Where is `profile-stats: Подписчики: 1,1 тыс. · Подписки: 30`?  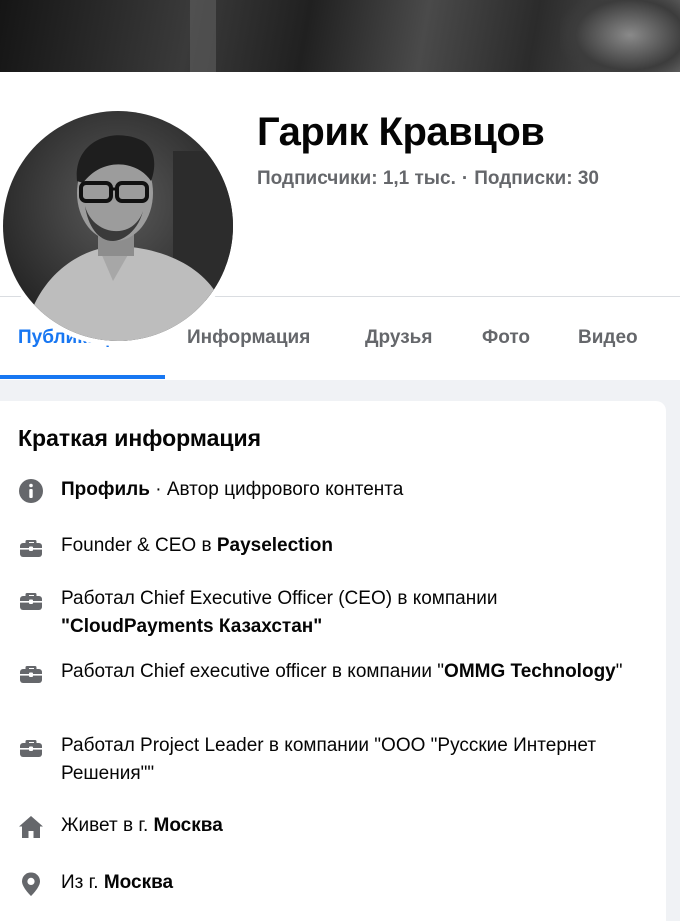 profile-stats: Подписчики: 1,1 тыс. · Подписки: 30 is located at coordinates (428, 179).